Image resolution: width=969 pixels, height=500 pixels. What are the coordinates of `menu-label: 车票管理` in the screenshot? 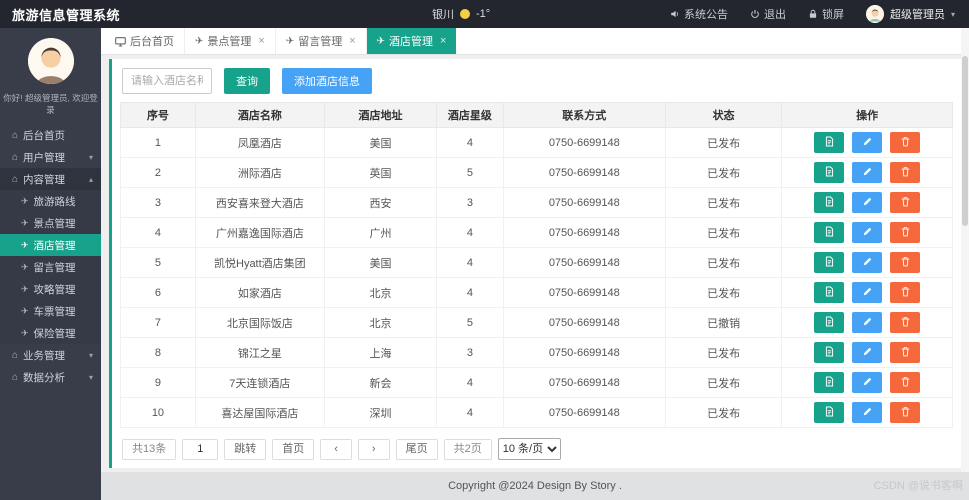 It's located at (54, 311).